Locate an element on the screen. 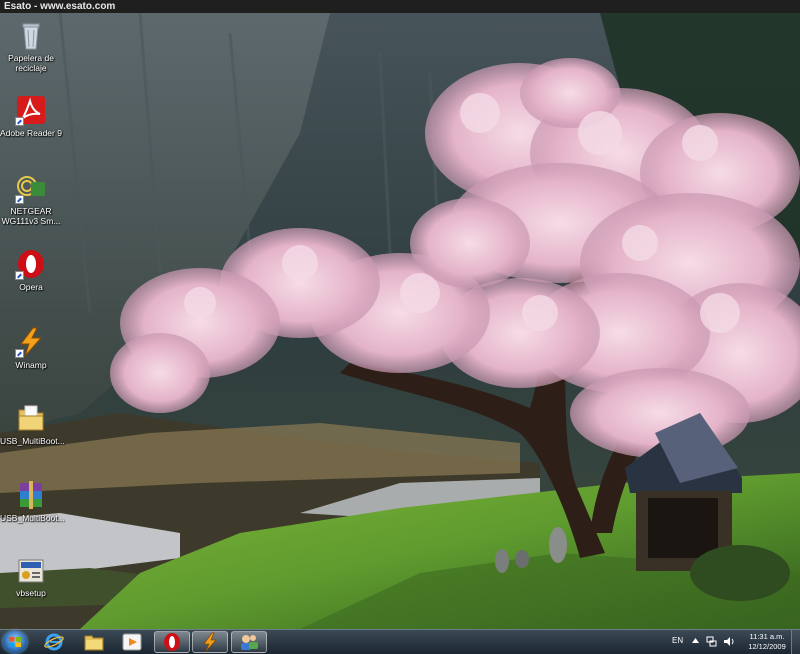  desktop-icon-vbsetup: vbsetup is located at coordinates (31, 576).